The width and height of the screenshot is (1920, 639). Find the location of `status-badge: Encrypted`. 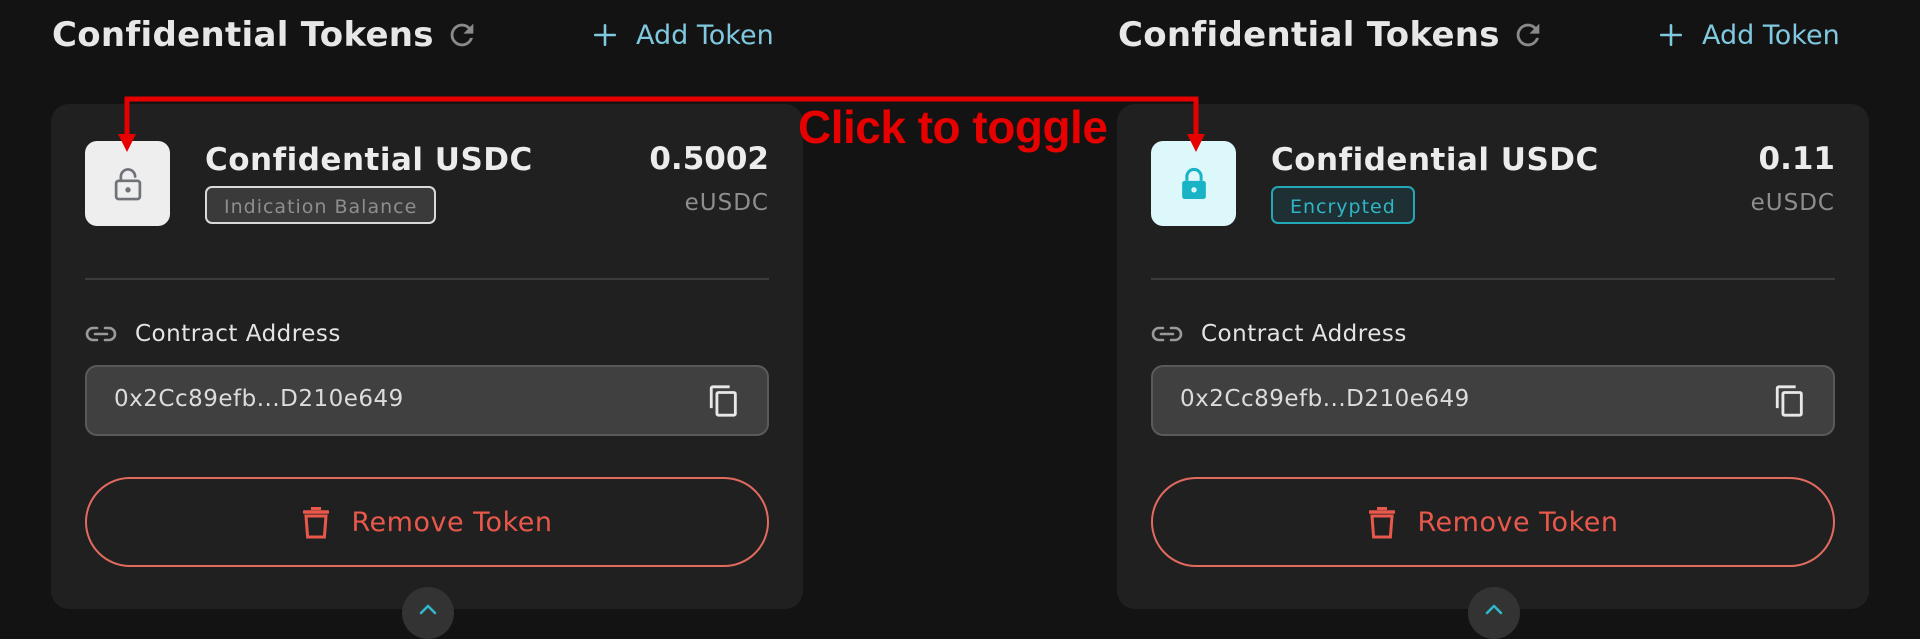

status-badge: Encrypted is located at coordinates (1343, 205).